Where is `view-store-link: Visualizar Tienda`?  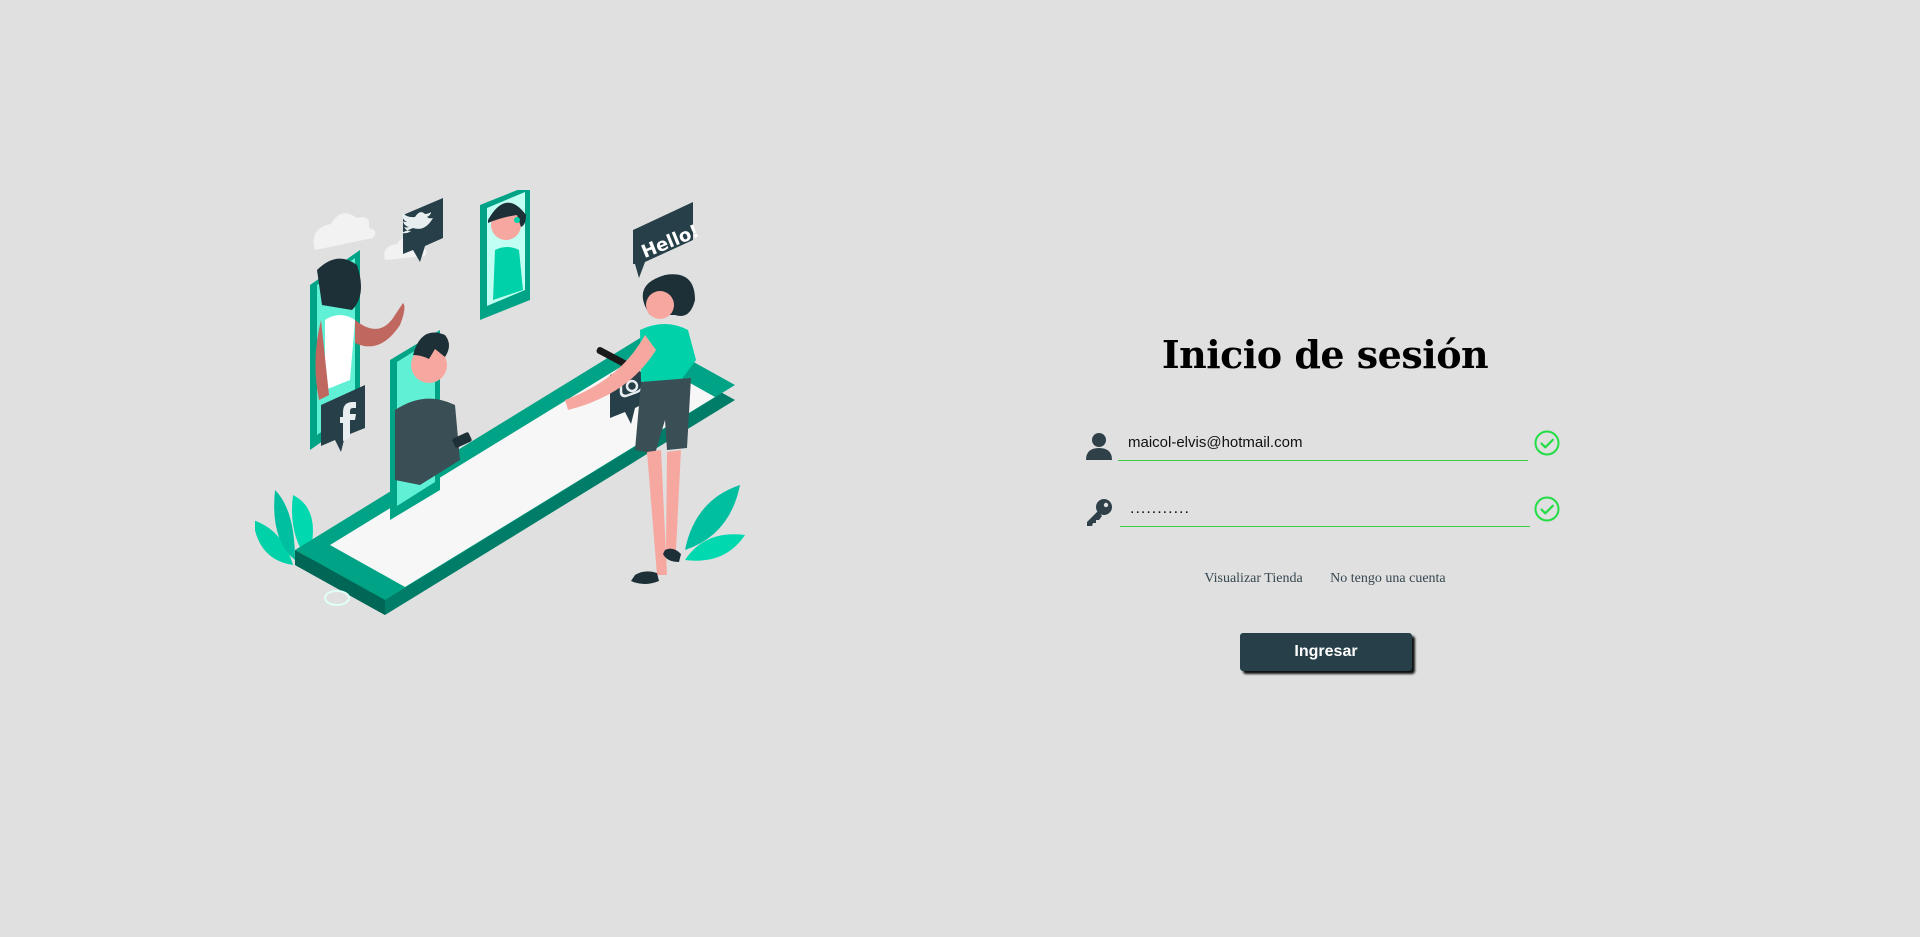
view-store-link: Visualizar Tienda is located at coordinates (1253, 578).